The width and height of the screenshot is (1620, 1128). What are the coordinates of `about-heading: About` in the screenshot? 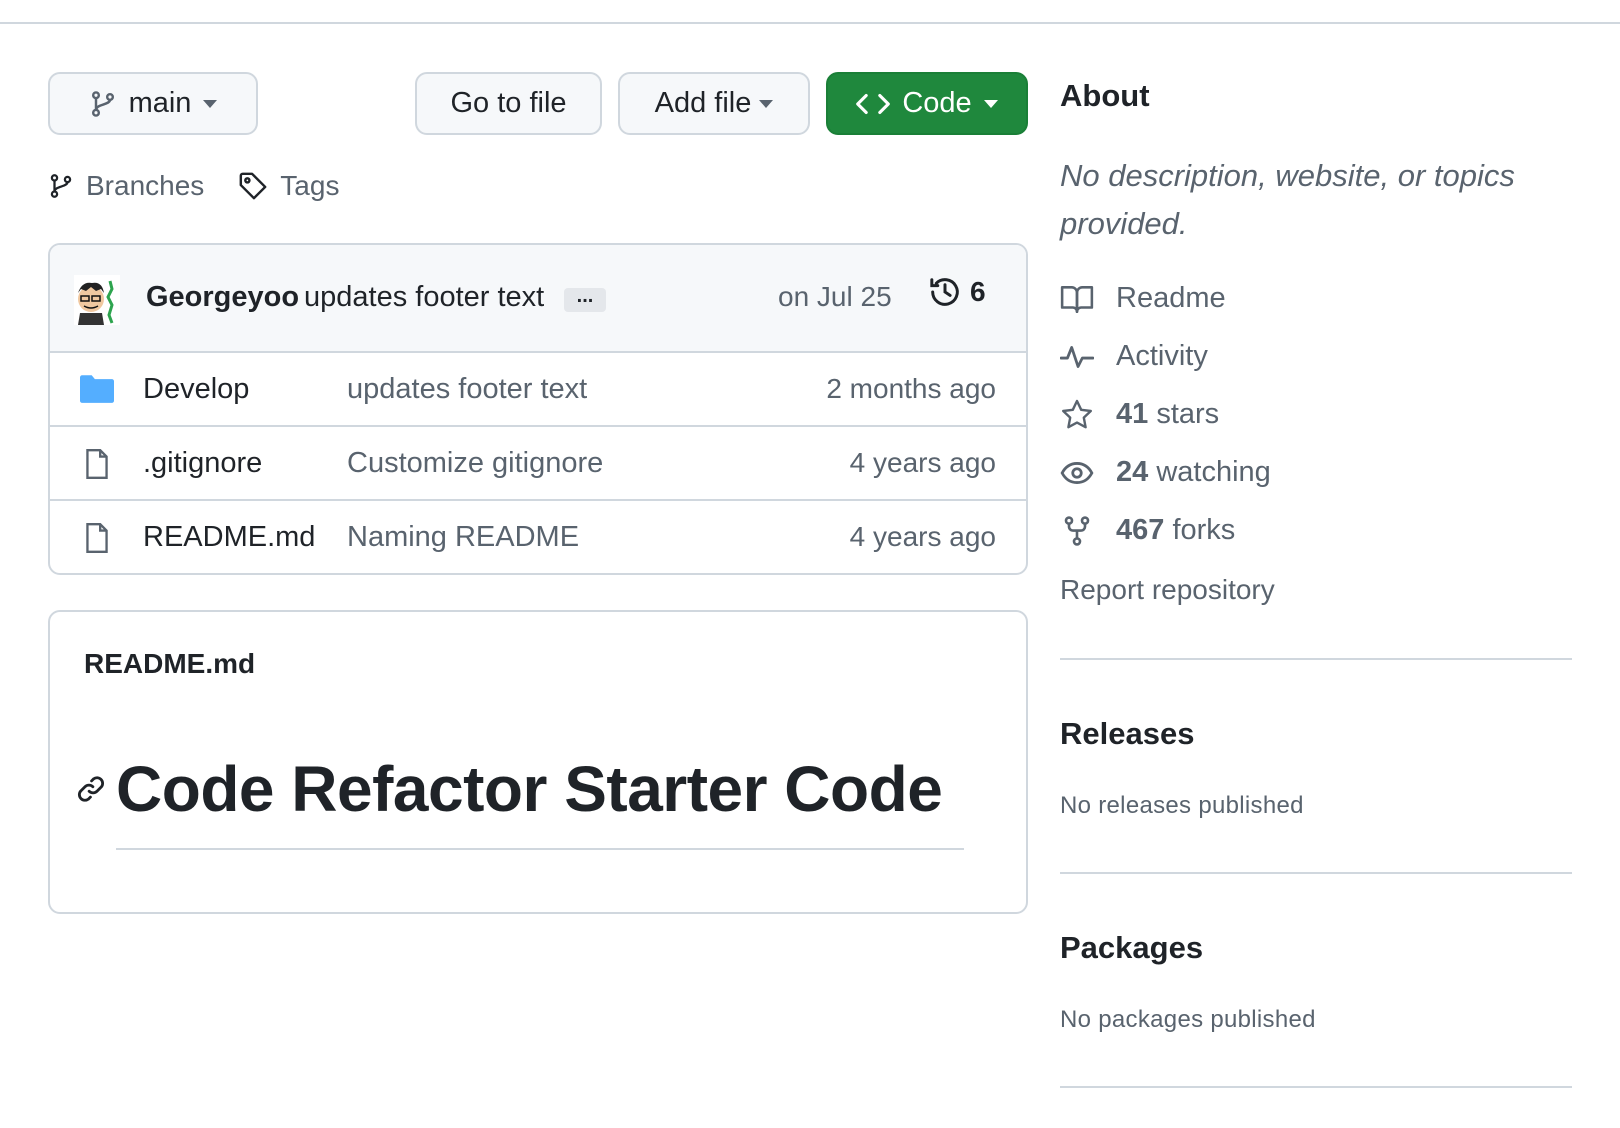 It's located at (1105, 95).